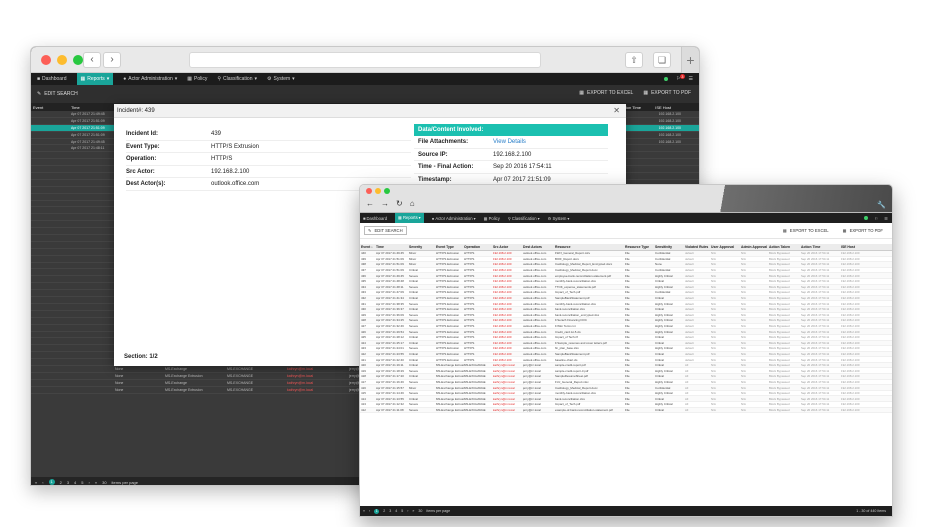 This screenshot has height=527, width=926. Describe the element at coordinates (590, 247) in the screenshot. I see `column-header: Resource` at that location.